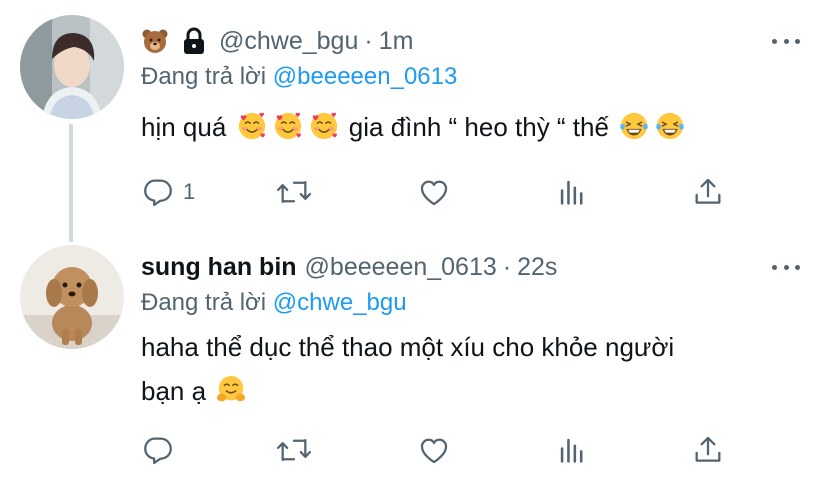  What do you see at coordinates (537, 267) in the screenshot?
I see `timestamp: 22s` at bounding box center [537, 267].